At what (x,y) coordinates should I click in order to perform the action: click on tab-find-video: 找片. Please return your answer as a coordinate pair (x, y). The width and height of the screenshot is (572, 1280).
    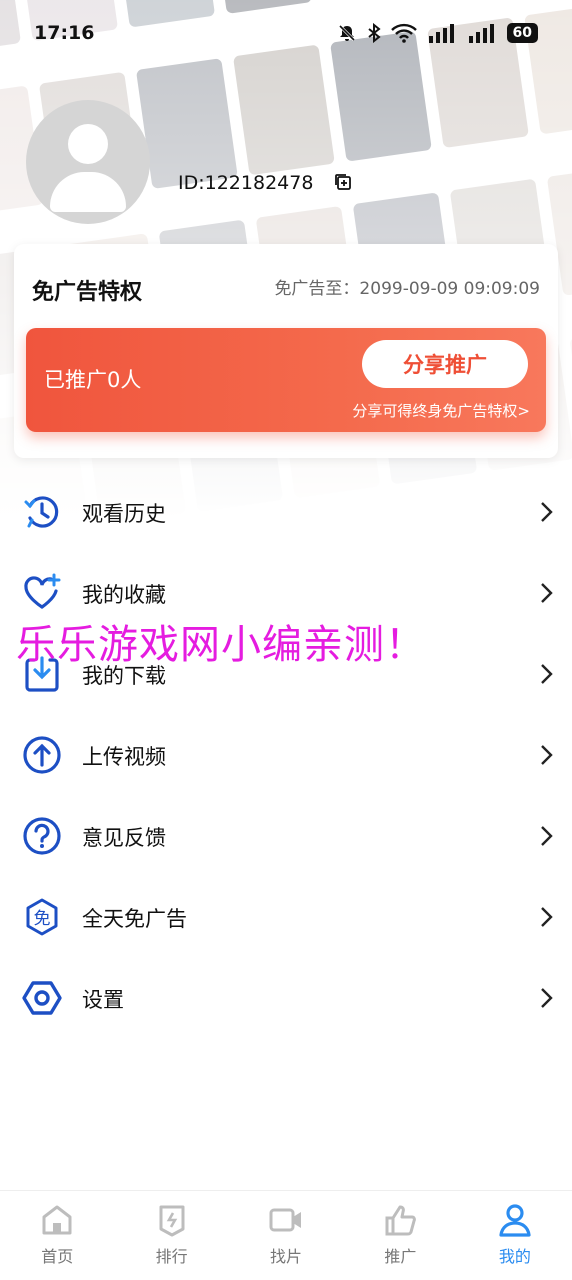
    Looking at the image, I should click on (286, 1235).